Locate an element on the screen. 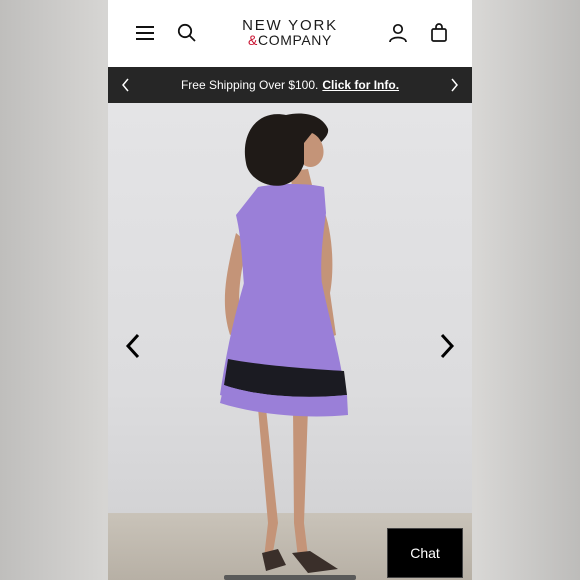  brand-logo: NEW YORK &COMPANY is located at coordinates (290, 32).